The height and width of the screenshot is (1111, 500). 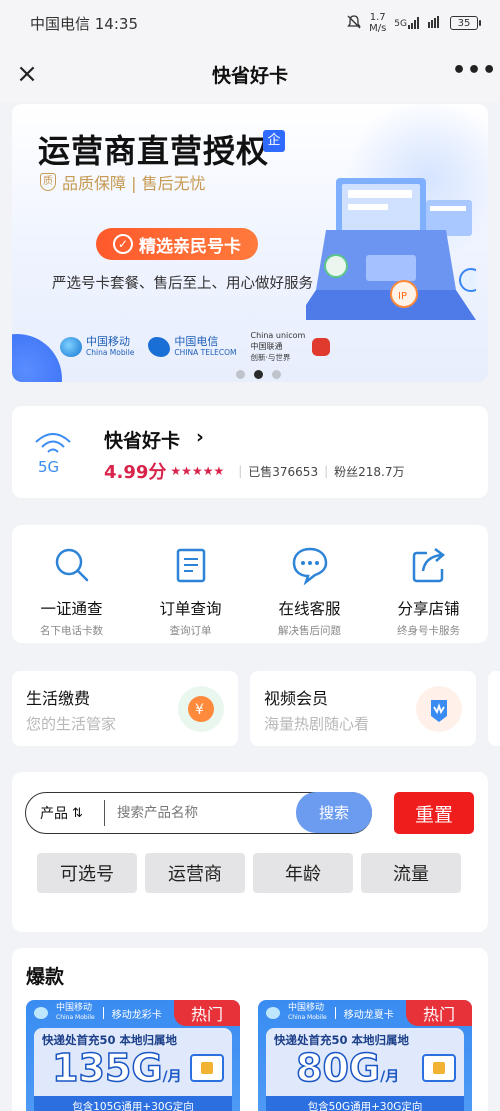 What do you see at coordinates (123, 182) in the screenshot?
I see `banner-guarantee: 质 品质保障 | 售后无忧` at bounding box center [123, 182].